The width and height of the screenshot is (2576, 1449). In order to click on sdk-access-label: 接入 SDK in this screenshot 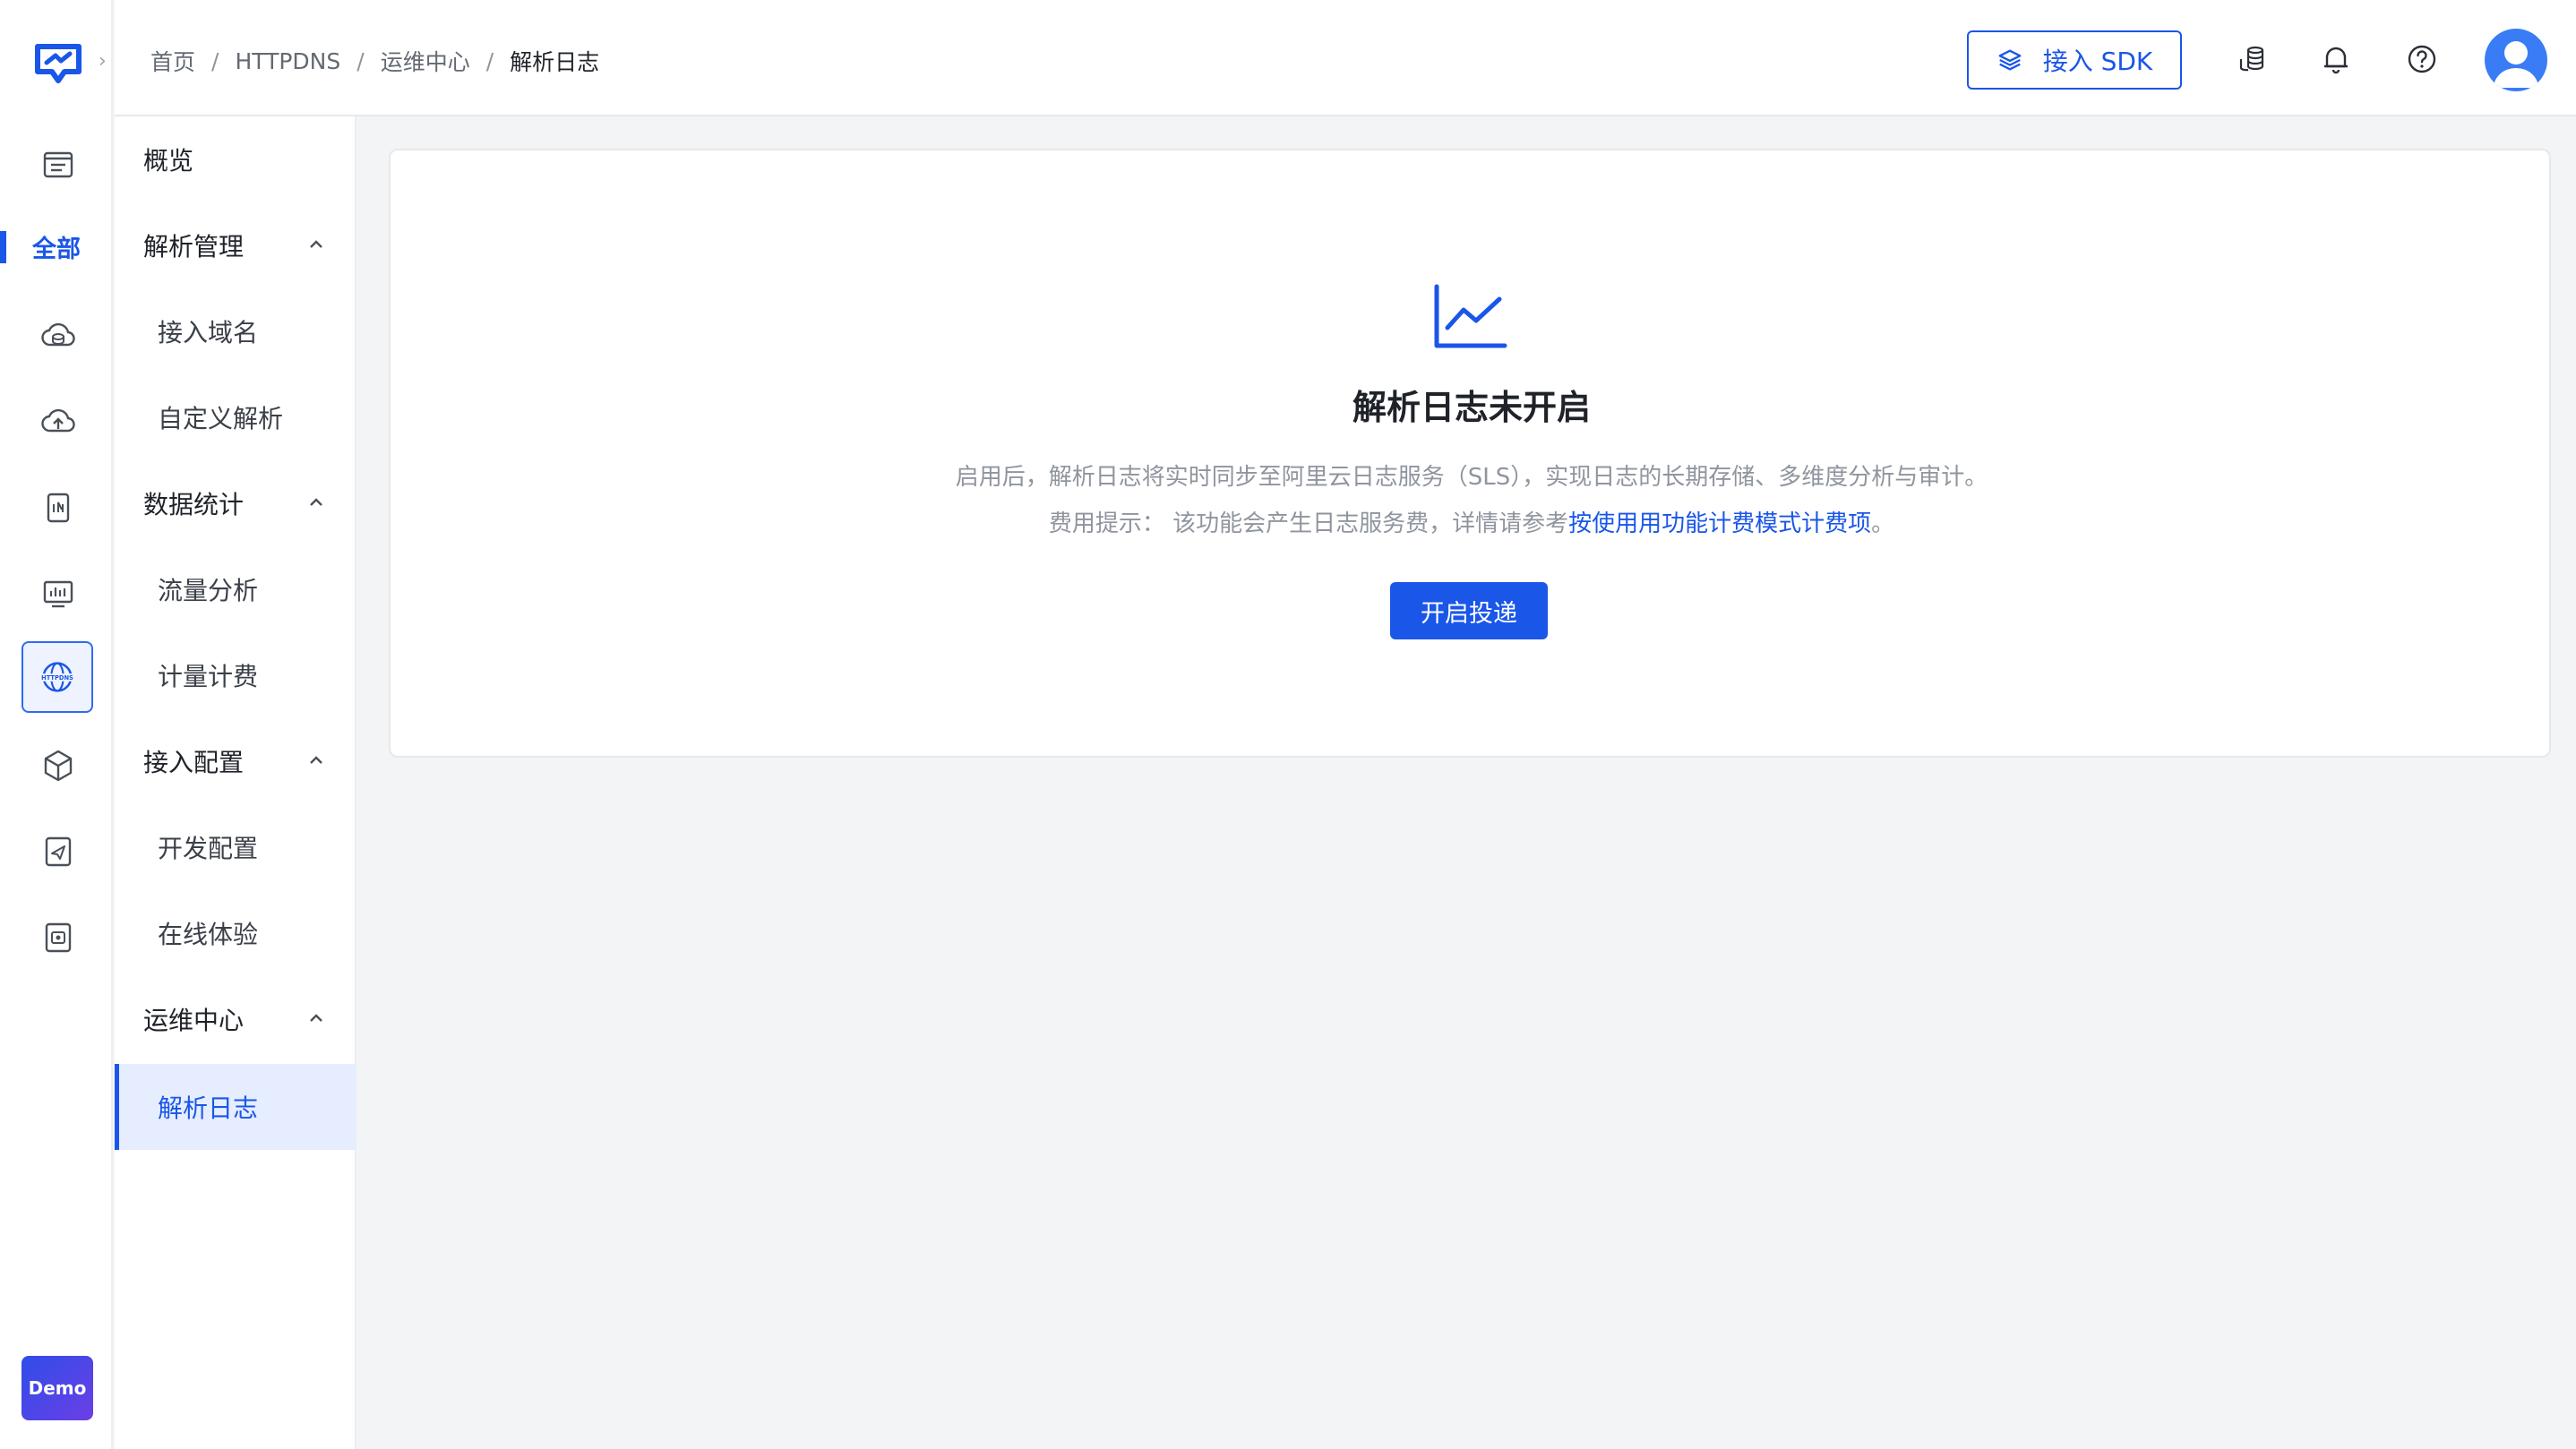, I will do `click(2097, 62)`.